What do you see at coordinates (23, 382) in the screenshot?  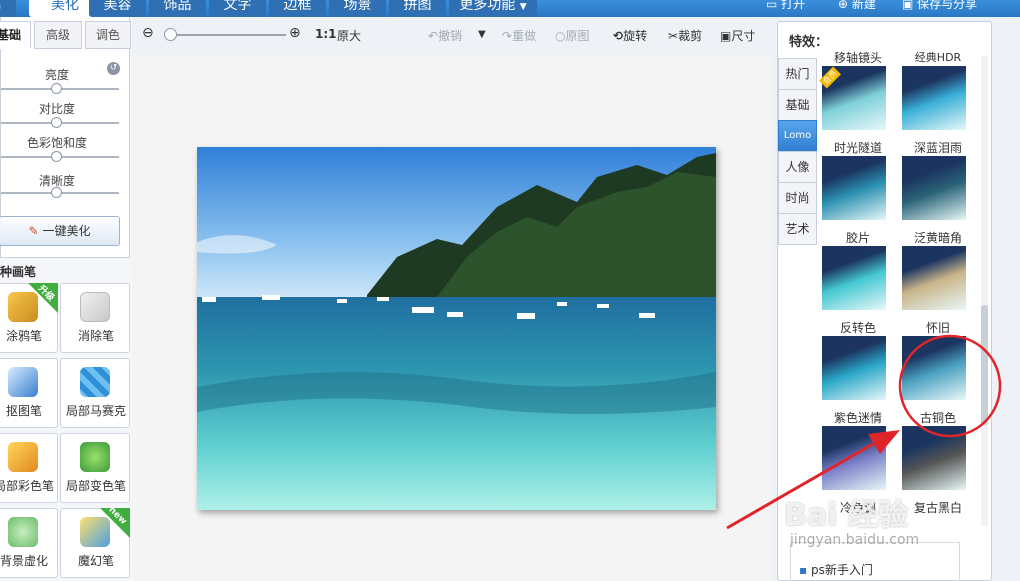 I see `cutout-icon` at bounding box center [23, 382].